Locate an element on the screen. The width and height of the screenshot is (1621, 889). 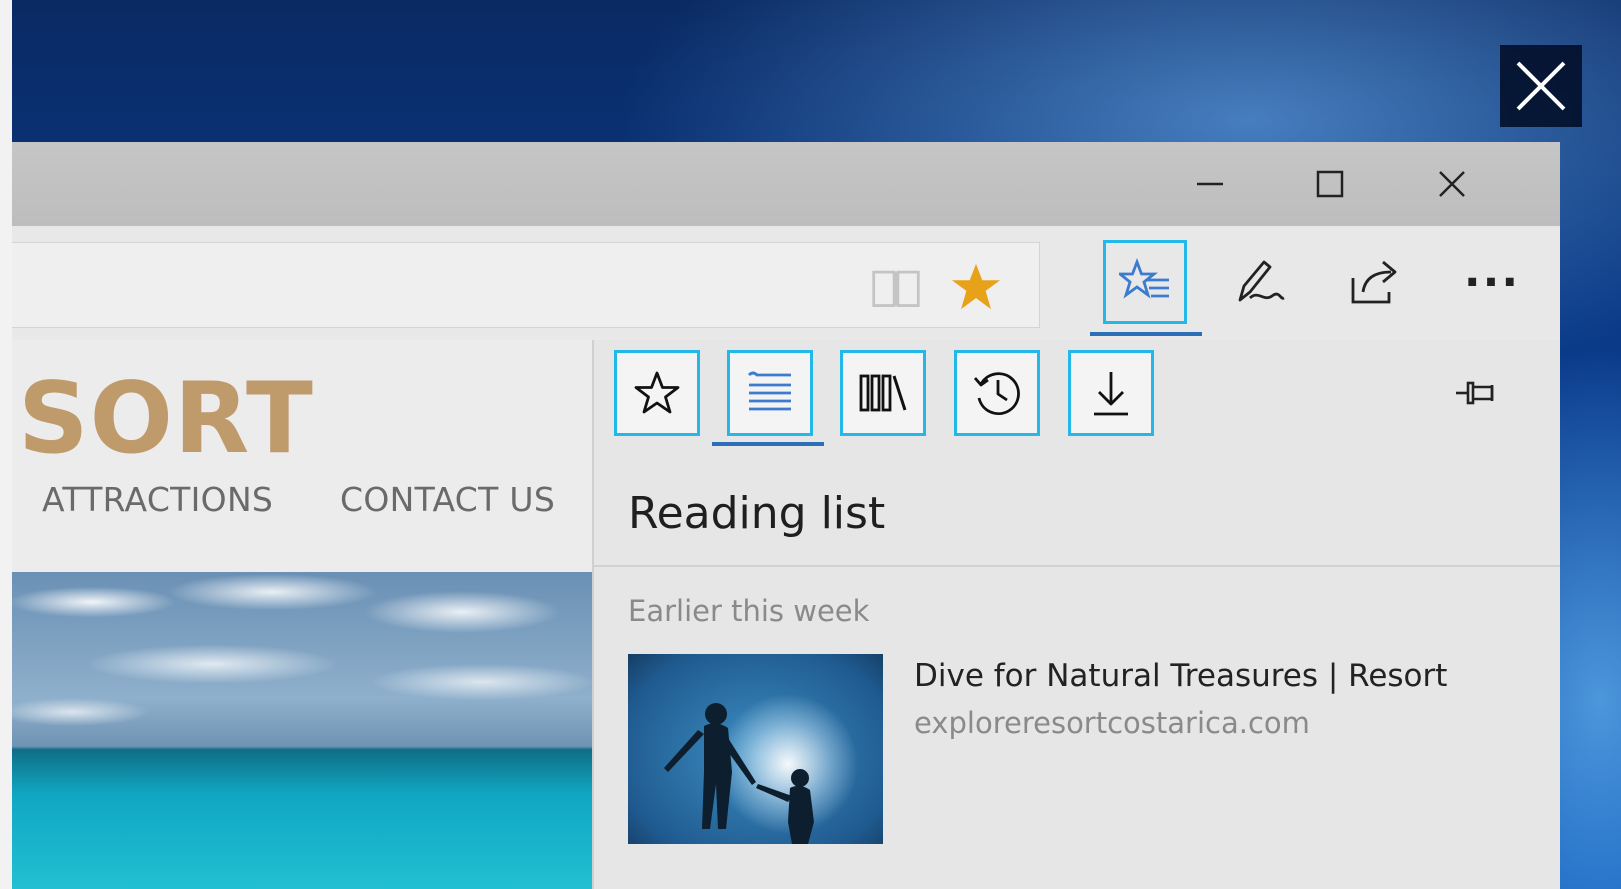
web-note-icon is located at coordinates (1261, 281).